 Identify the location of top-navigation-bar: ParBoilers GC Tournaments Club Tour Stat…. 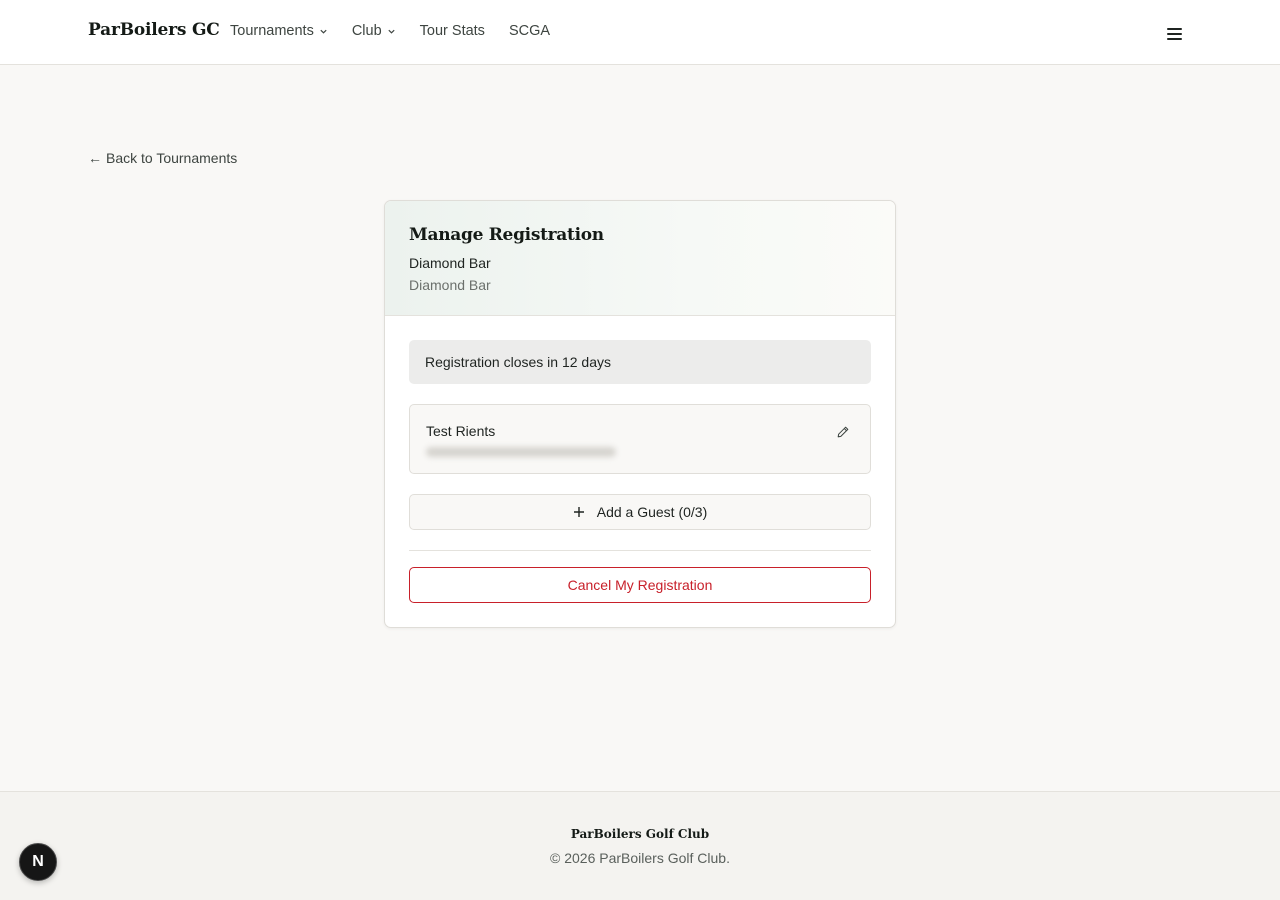
(640, 32).